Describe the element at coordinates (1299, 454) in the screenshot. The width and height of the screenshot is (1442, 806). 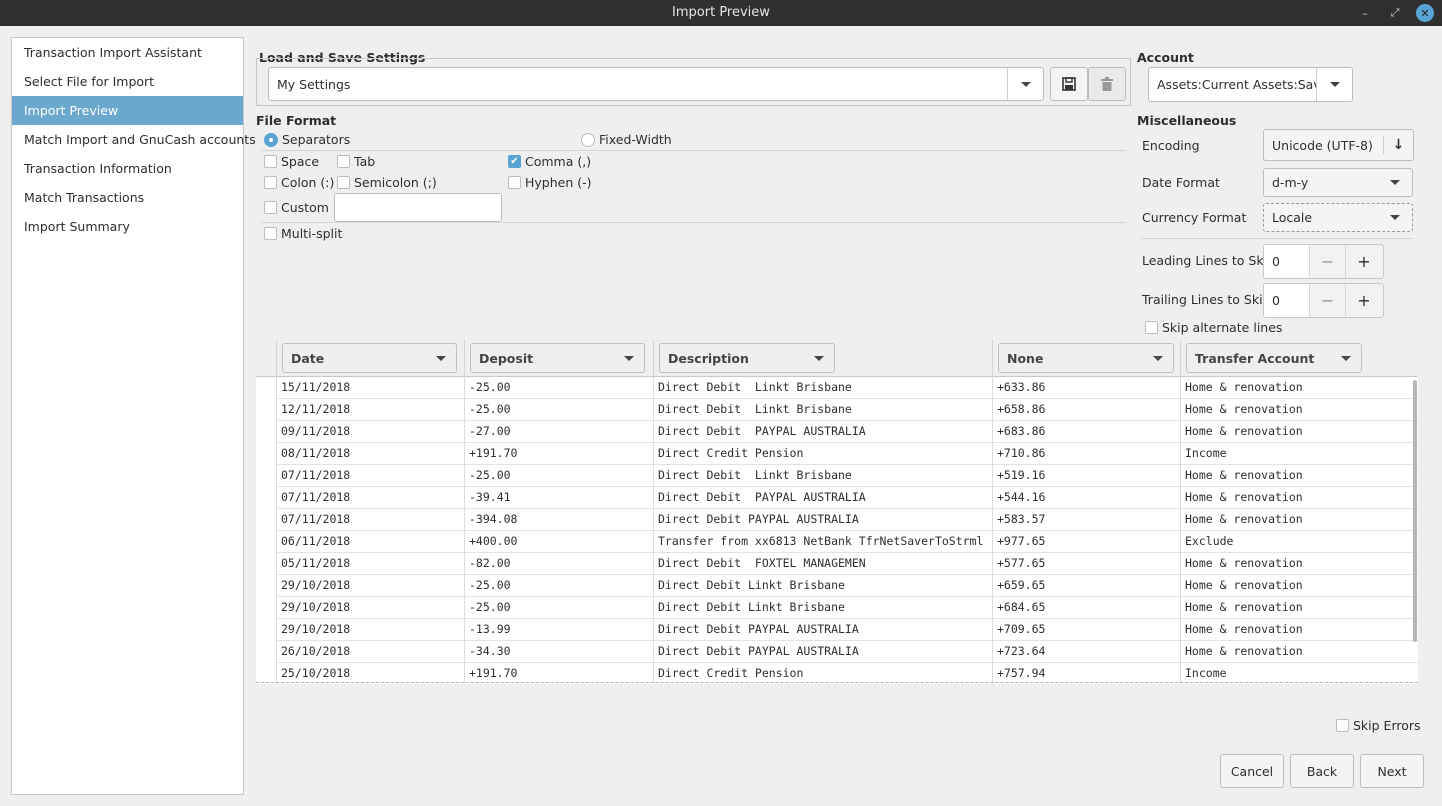
I see `cell-transfer-account: Income` at that location.